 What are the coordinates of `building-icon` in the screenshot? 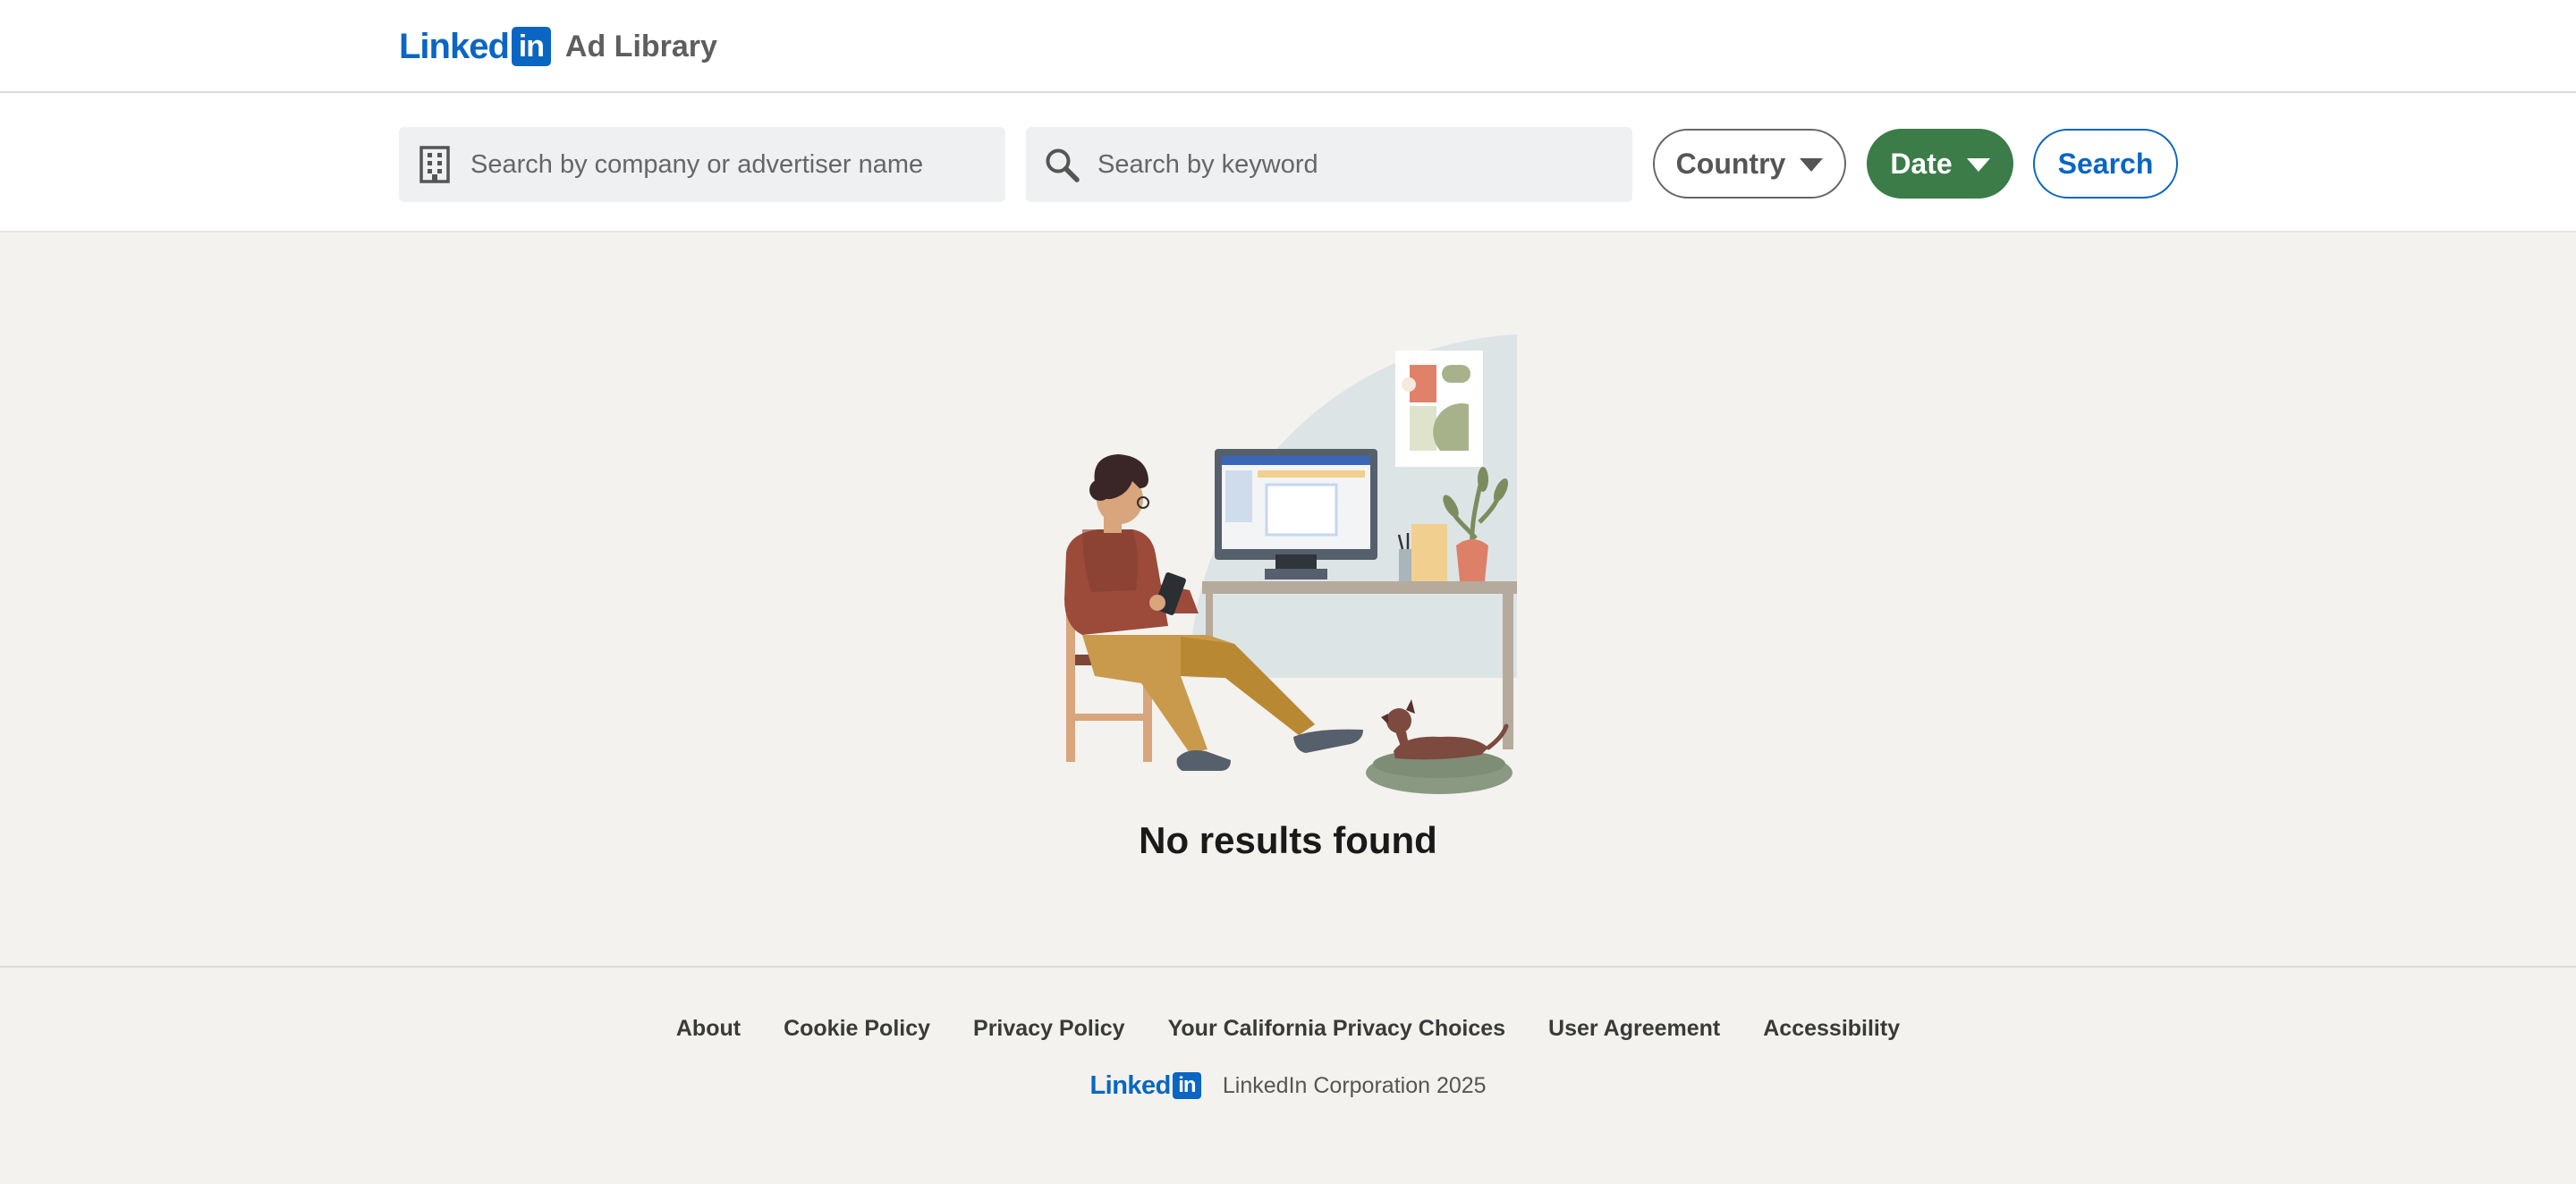 It's located at (434, 164).